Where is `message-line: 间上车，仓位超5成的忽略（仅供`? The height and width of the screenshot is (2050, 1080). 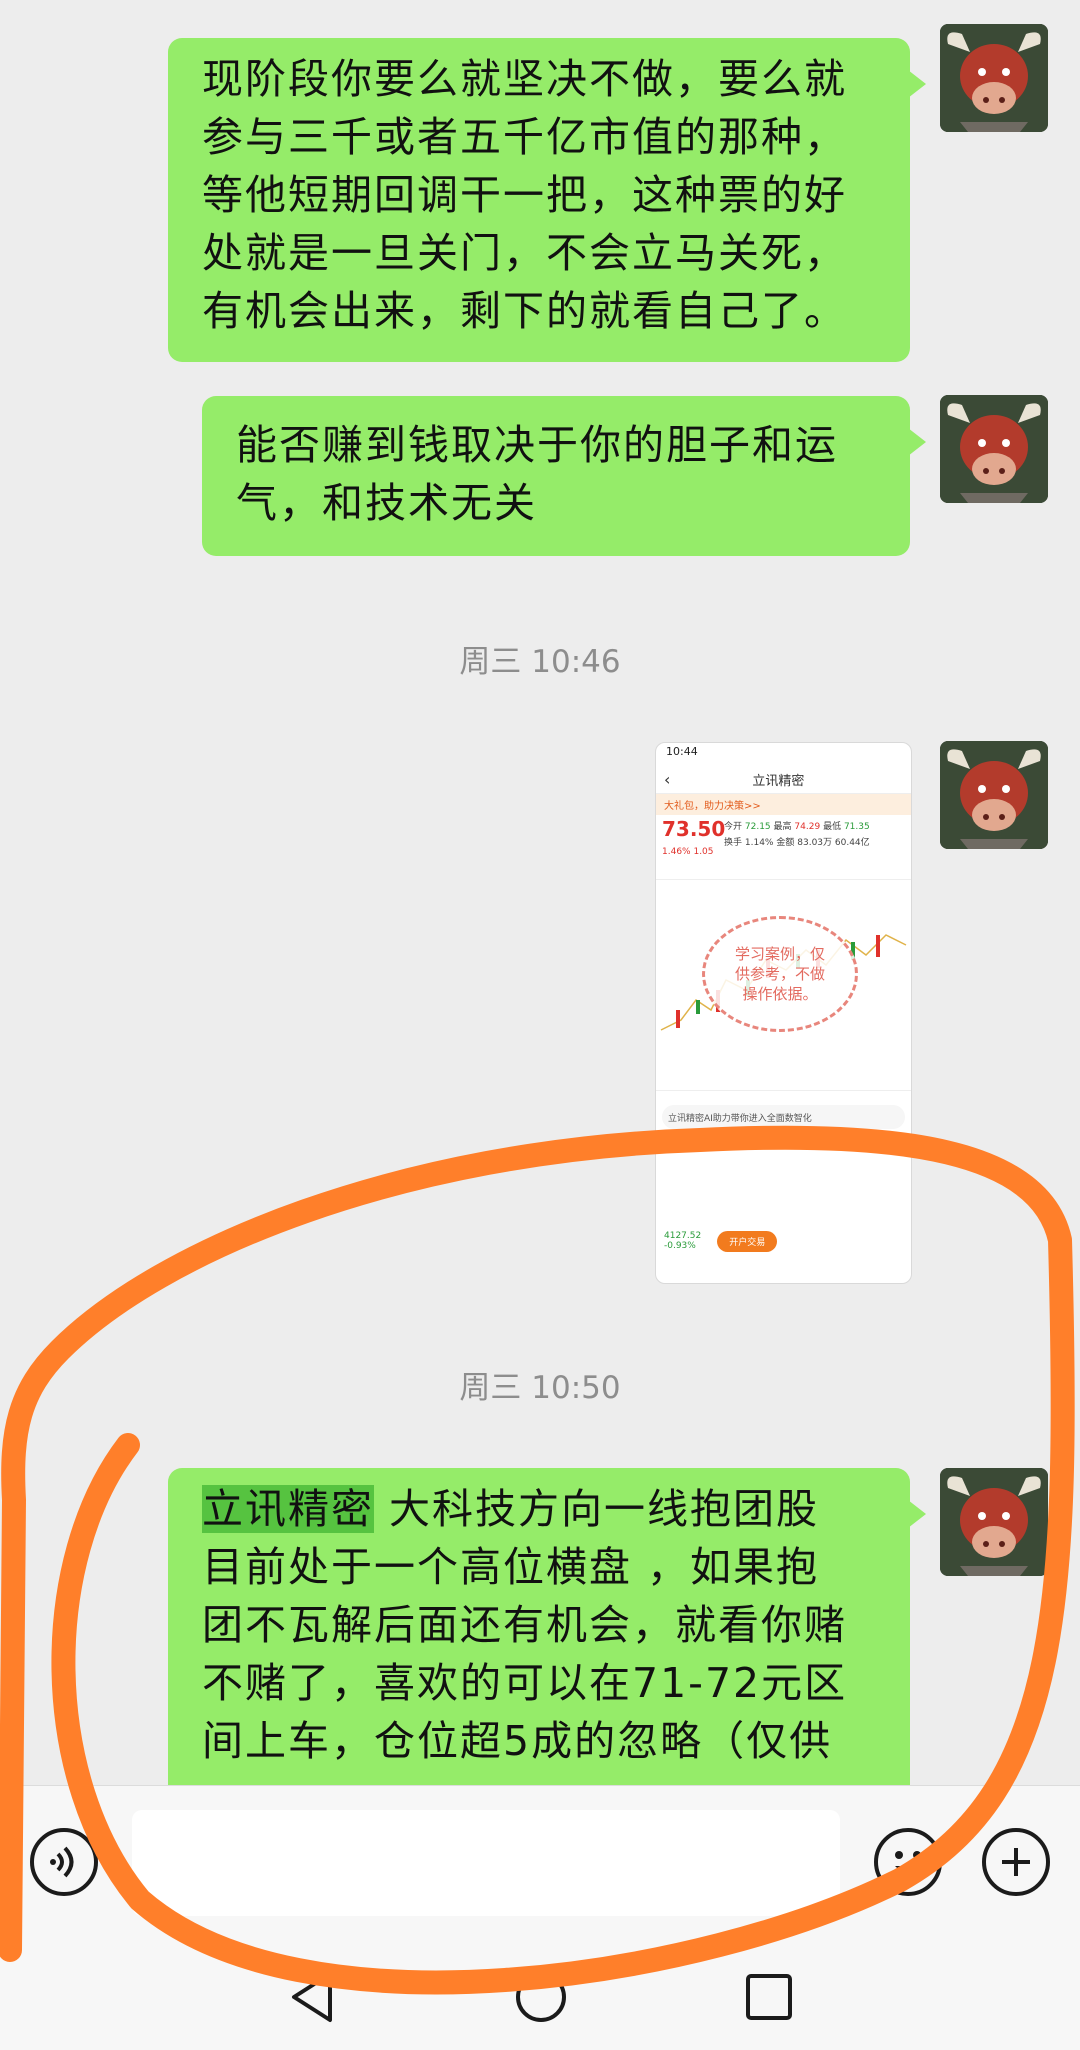
message-line: 间上车，仓位超5成的忽略（仅供 is located at coordinates (517, 1741).